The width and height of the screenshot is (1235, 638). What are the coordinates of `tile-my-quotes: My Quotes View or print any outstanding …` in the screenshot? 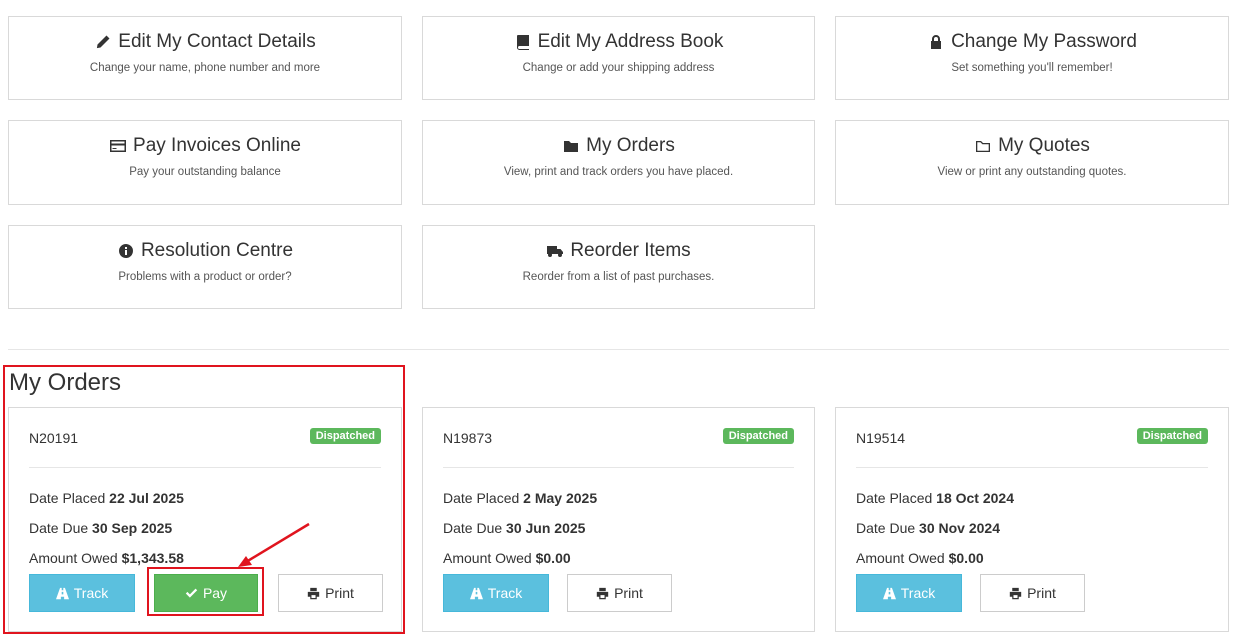 It's located at (1032, 162).